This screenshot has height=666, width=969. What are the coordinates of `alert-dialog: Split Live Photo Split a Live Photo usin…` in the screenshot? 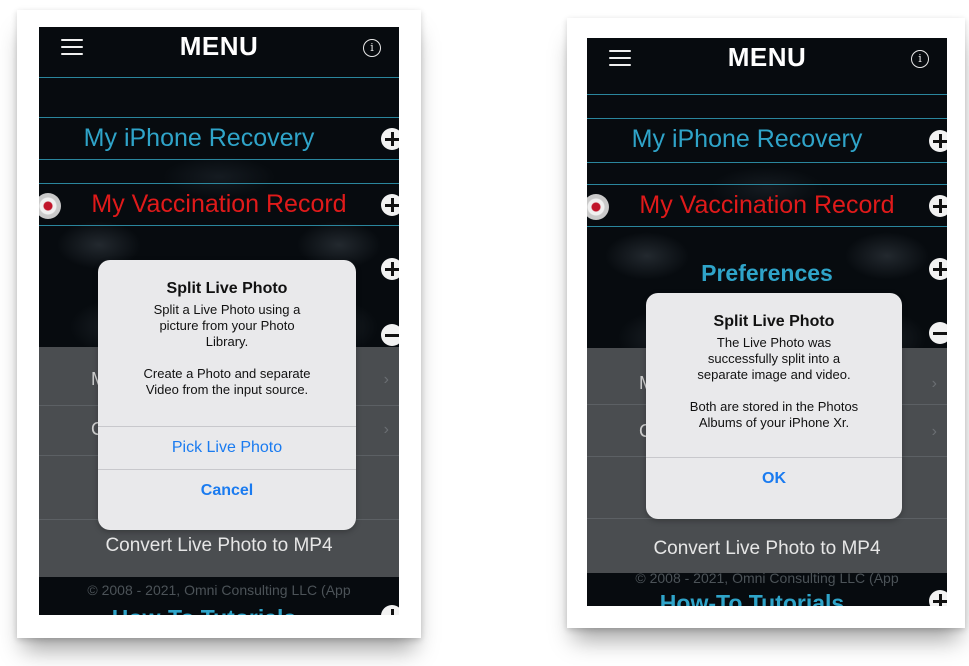 It's located at (227, 395).